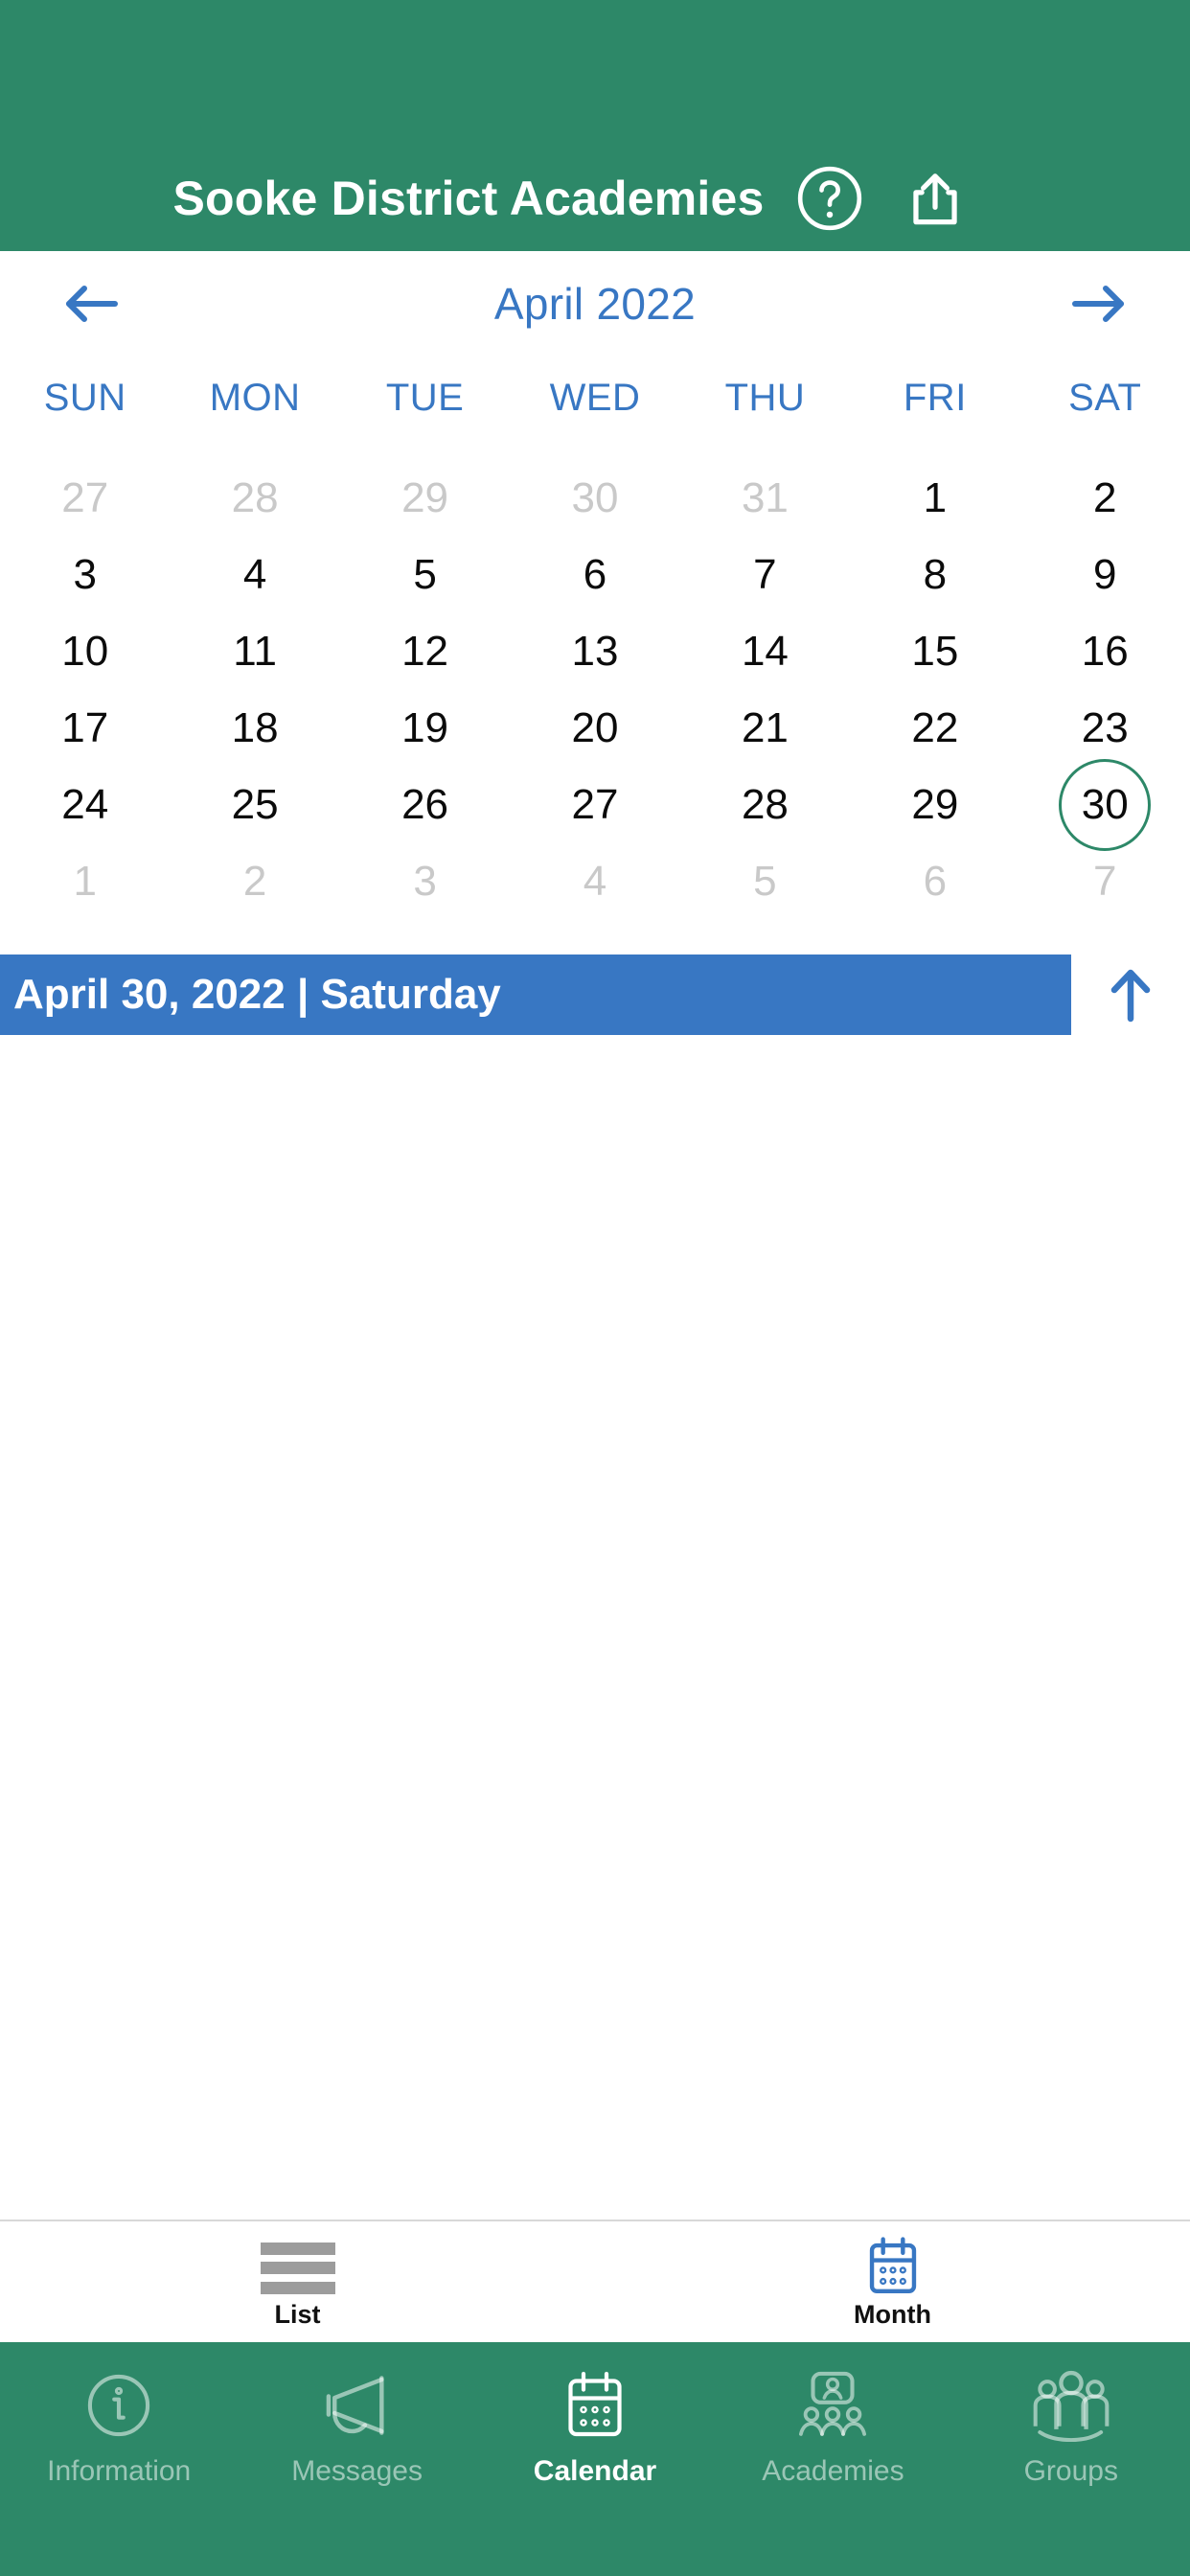 This screenshot has width=1190, height=2576. What do you see at coordinates (1070, 2471) in the screenshot?
I see `nav-item-groups-label: Groups` at bounding box center [1070, 2471].